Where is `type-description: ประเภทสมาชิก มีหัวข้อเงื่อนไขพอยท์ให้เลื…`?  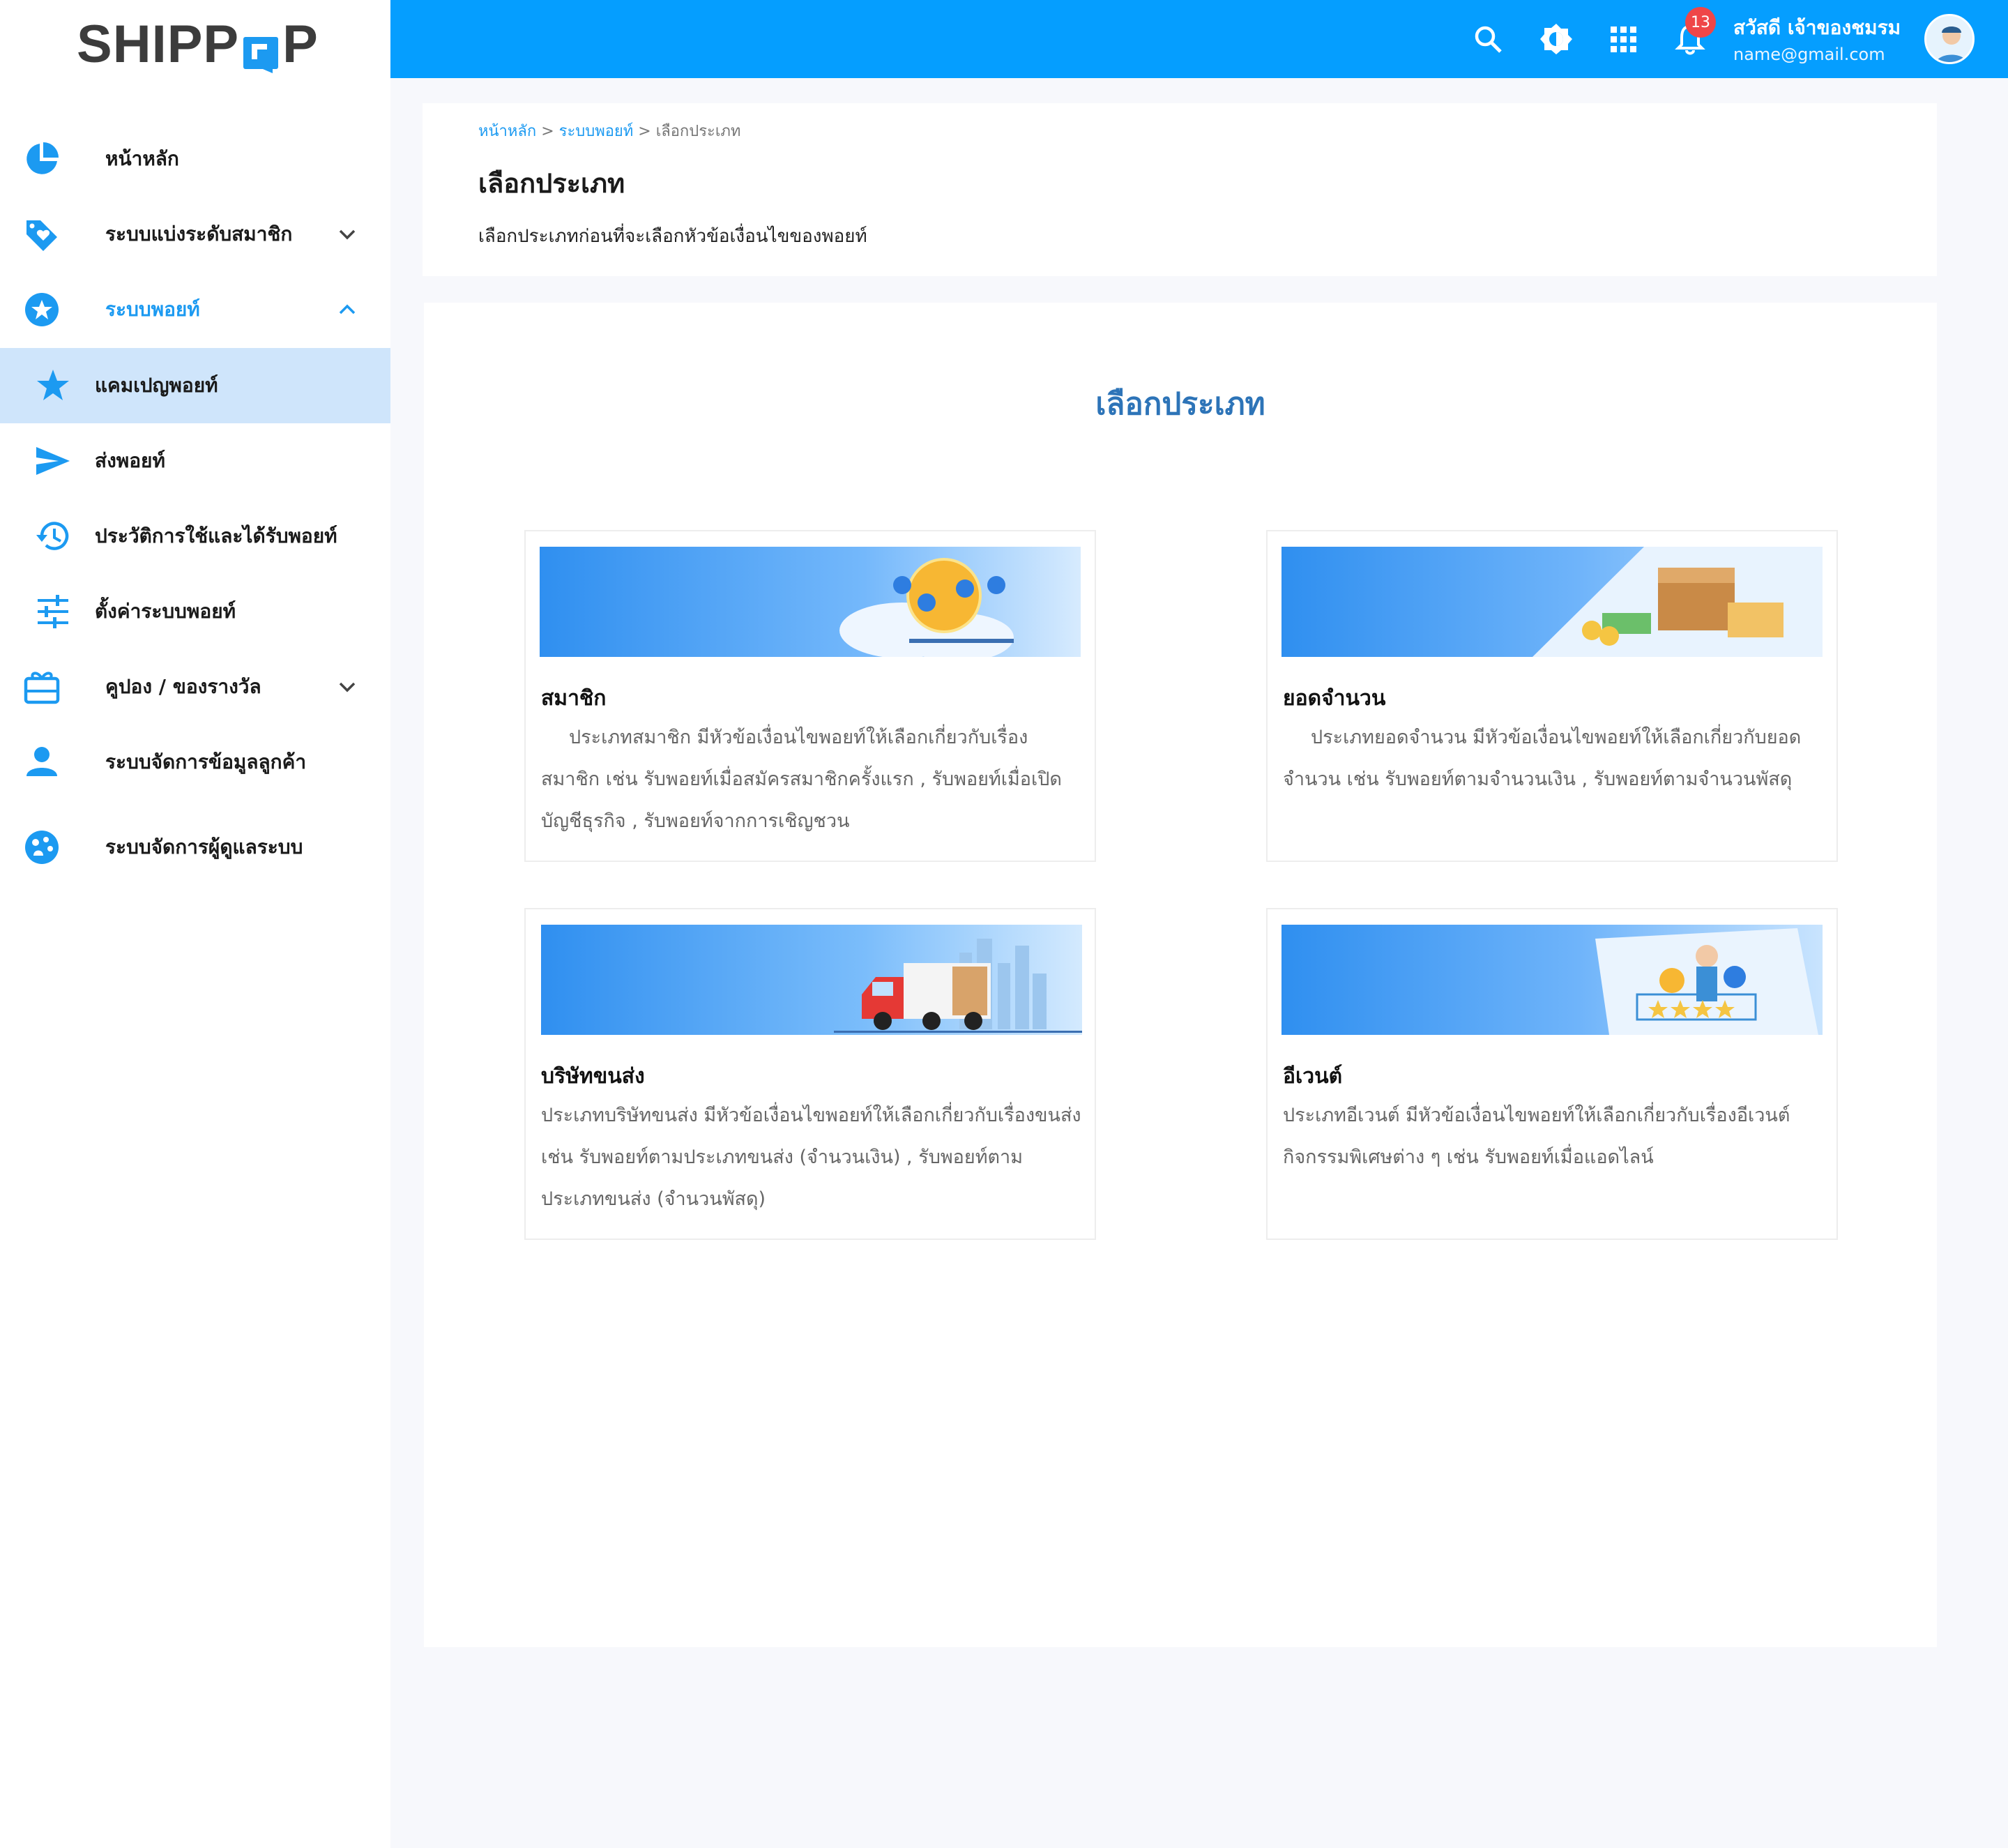 type-description: ประเภทสมาชิก มีหัวข้อเงื่อนไขพอยท์ให้เลื… is located at coordinates (801, 779).